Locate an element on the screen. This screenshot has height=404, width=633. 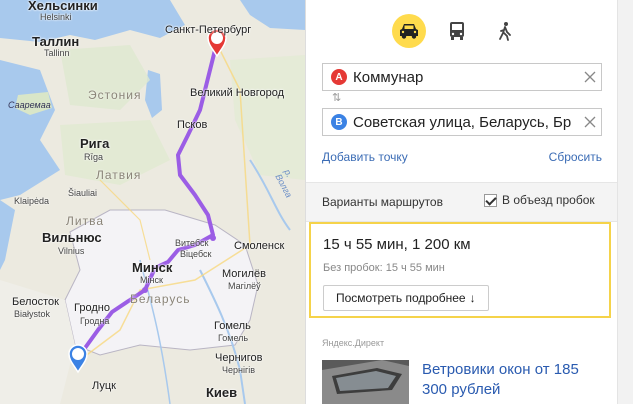
city-spb: Санкт-Петербург is located at coordinates (208, 30).